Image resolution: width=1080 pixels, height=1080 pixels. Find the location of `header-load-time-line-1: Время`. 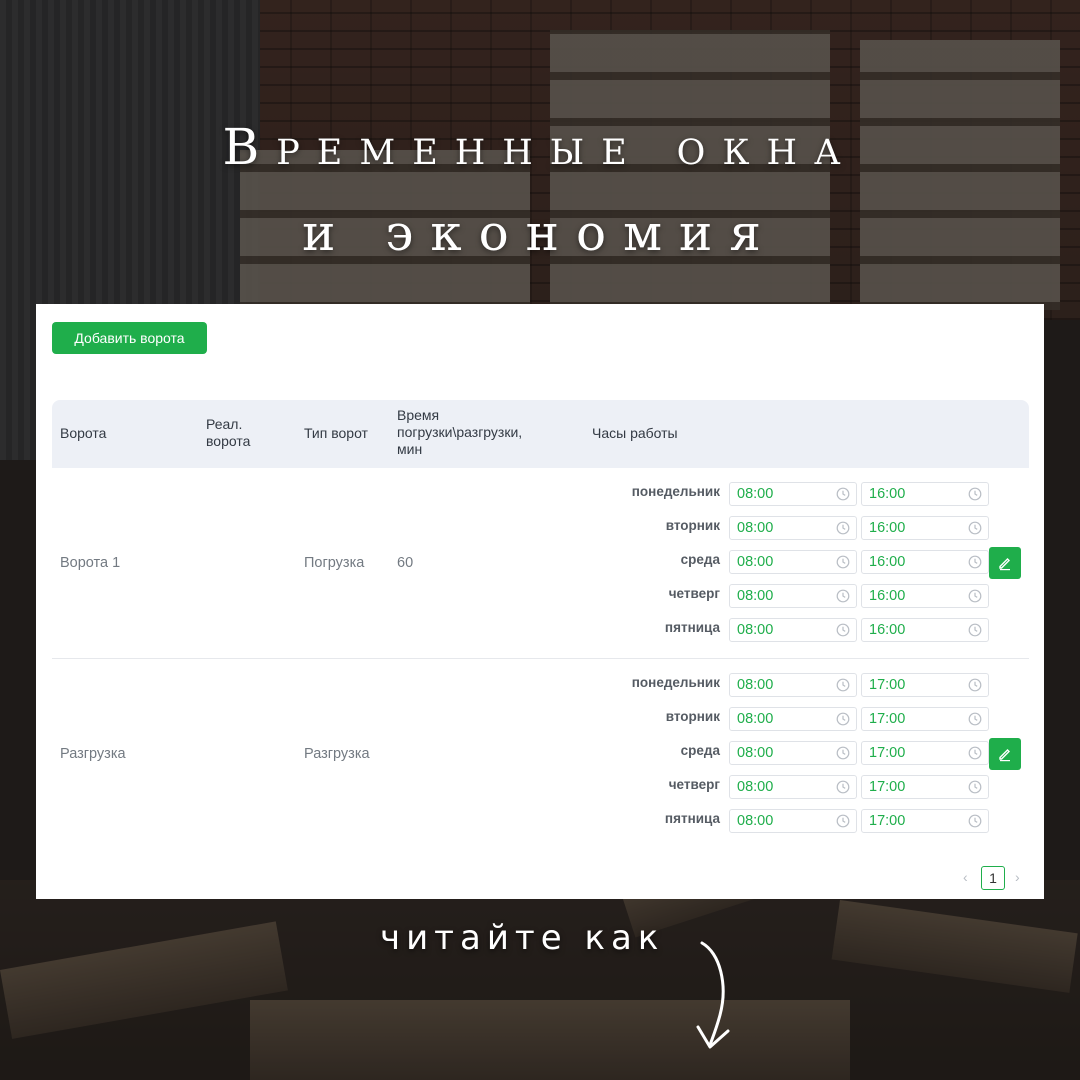

header-load-time-line-1: Время is located at coordinates (418, 415).